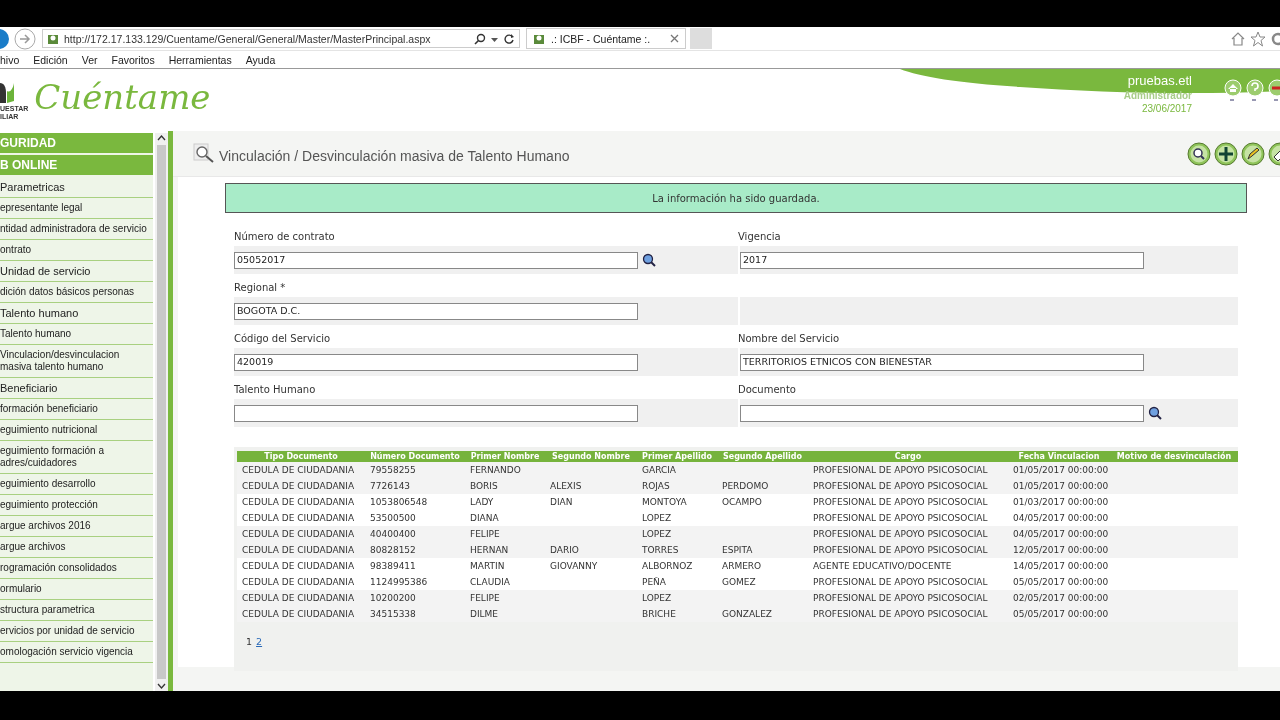 This screenshot has width=1280, height=720. What do you see at coordinates (281, 38) in the screenshot?
I see `address-bar: http://172.17.133.129/Cuentame/General/General/Master/MasterPrincipal.aspx` at bounding box center [281, 38].